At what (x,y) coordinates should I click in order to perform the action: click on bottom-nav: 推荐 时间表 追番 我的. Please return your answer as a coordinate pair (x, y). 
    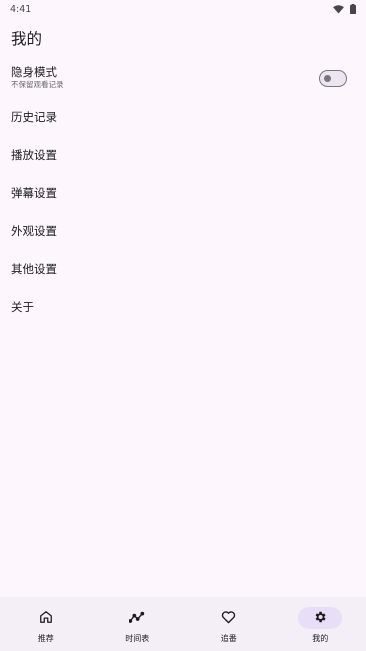
    Looking at the image, I should click on (183, 624).